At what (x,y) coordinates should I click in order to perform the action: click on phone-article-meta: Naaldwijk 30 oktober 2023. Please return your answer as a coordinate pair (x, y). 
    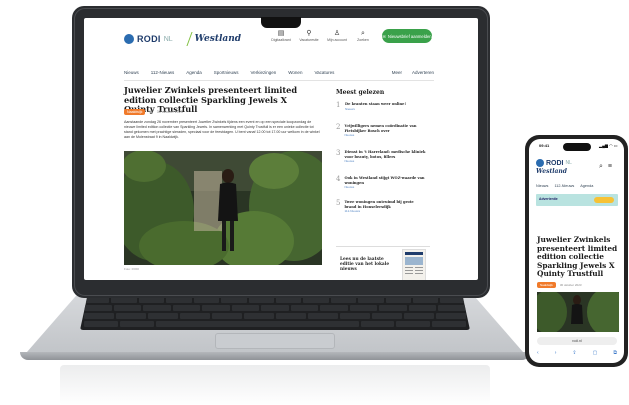
    Looking at the image, I should click on (559, 285).